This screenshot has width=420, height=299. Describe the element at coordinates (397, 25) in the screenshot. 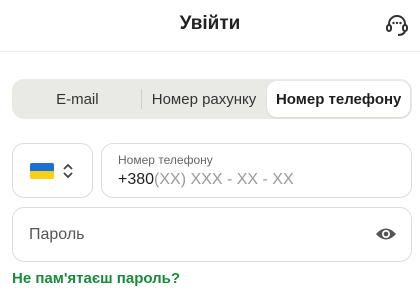

I see `headset-icon` at that location.